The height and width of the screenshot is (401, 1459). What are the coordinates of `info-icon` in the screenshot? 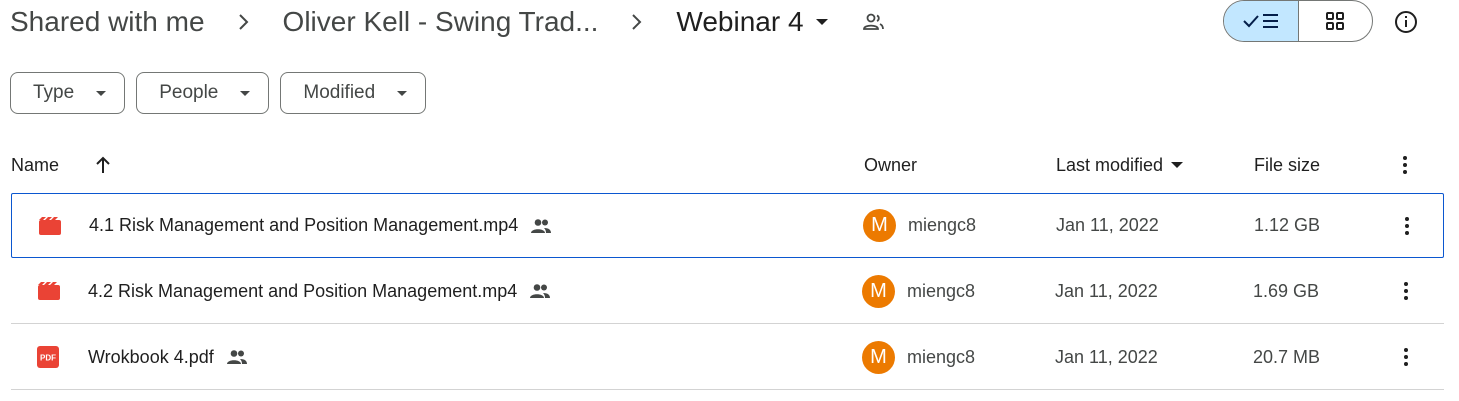 It's located at (1406, 22).